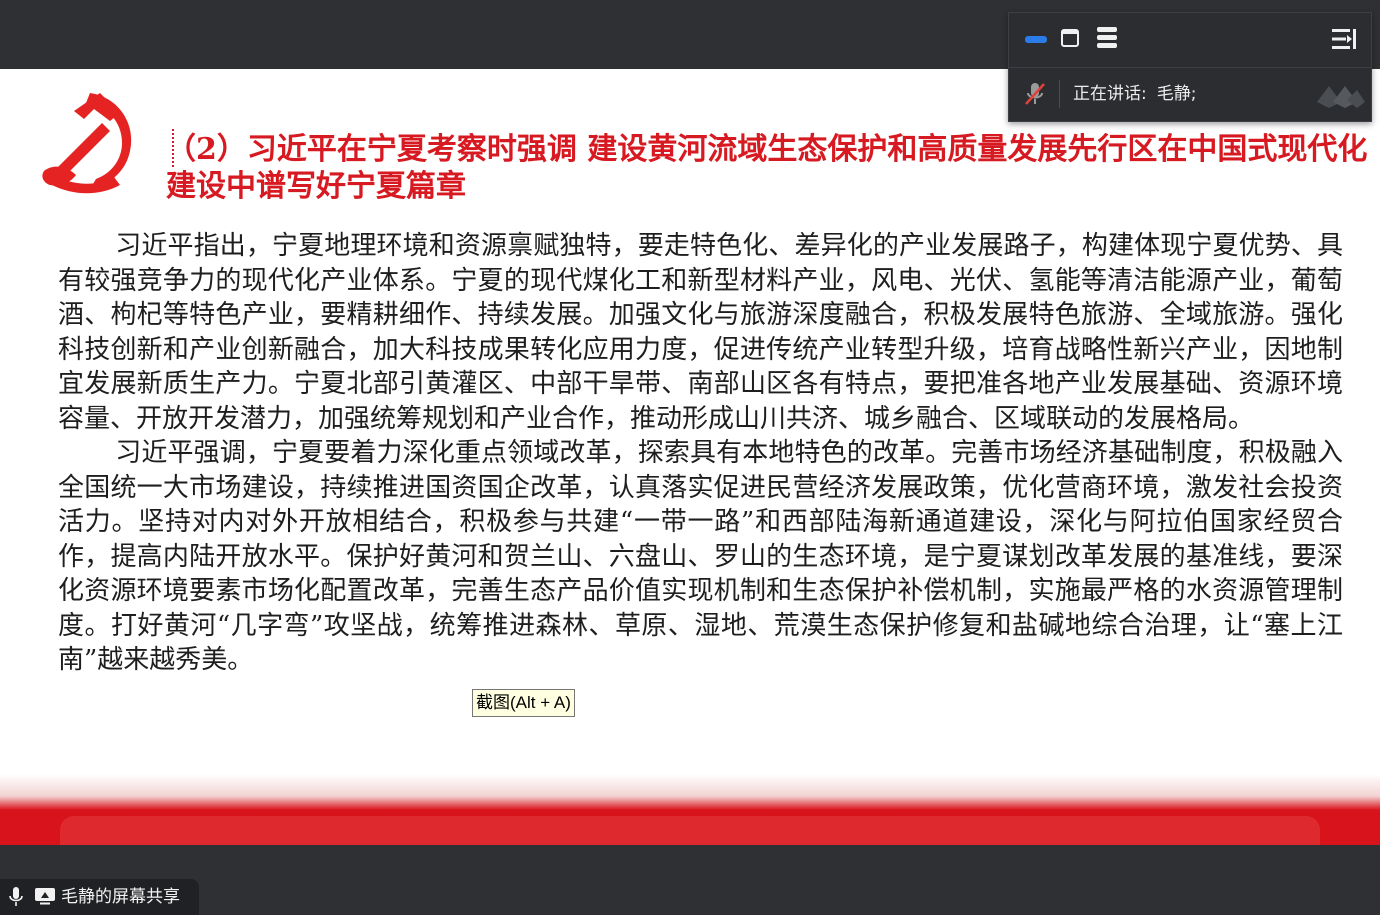 This screenshot has height=915, width=1380. I want to click on party-emblem-icon, so click(87, 143).